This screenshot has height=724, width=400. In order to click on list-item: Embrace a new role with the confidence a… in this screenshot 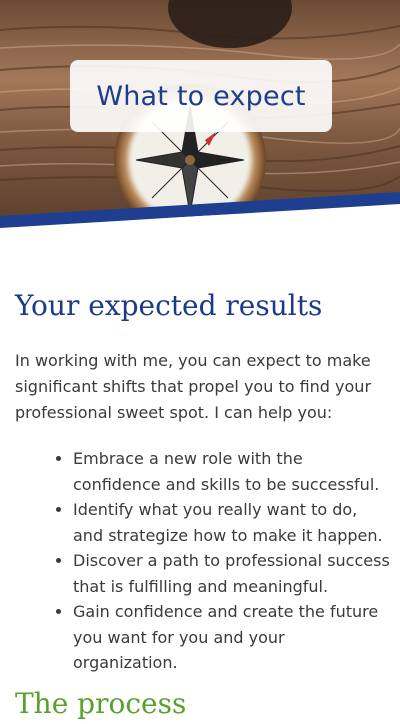, I will do `click(231, 471)`.